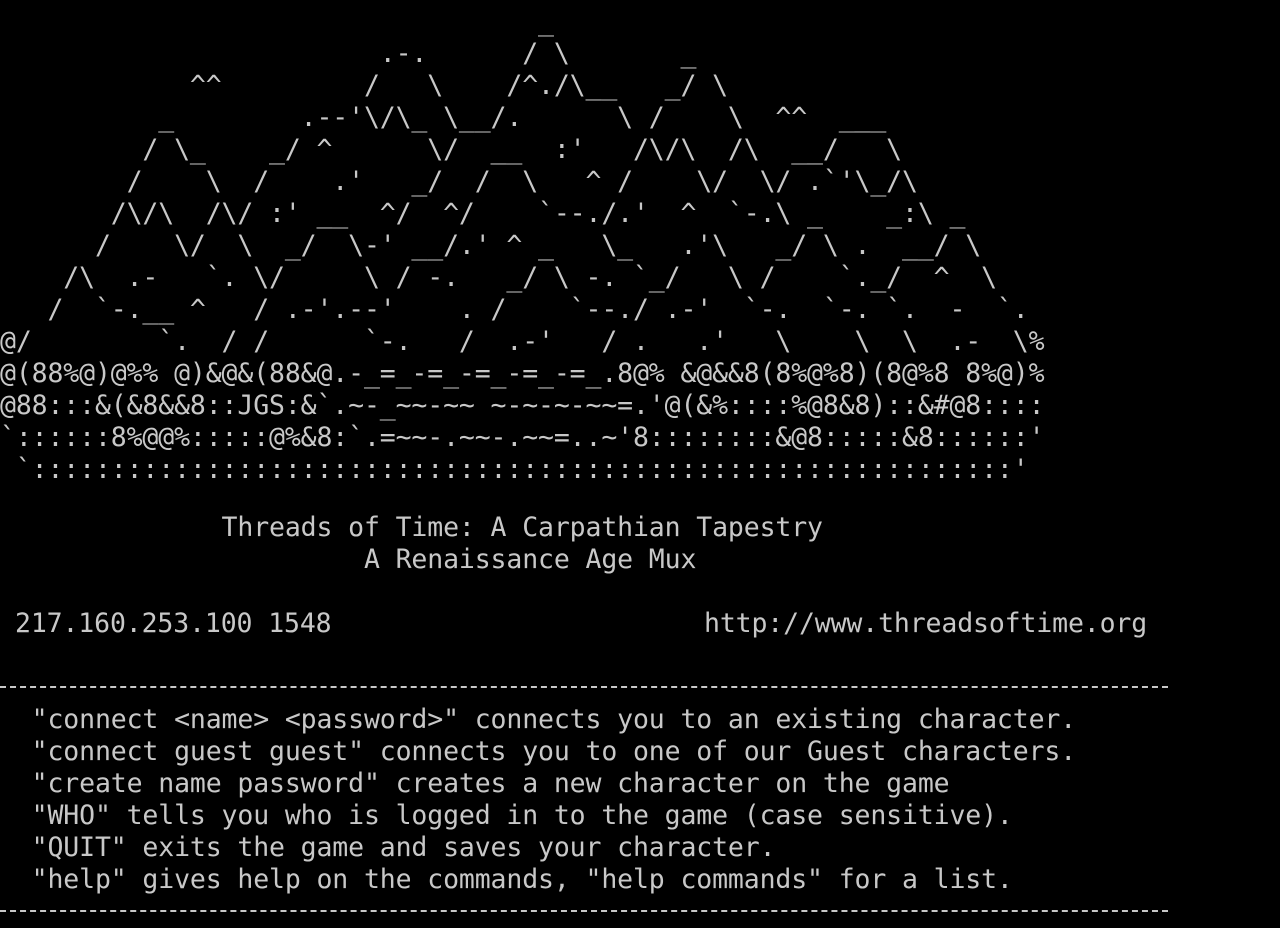  Describe the element at coordinates (277, 21) in the screenshot. I see `art-line: _` at that location.